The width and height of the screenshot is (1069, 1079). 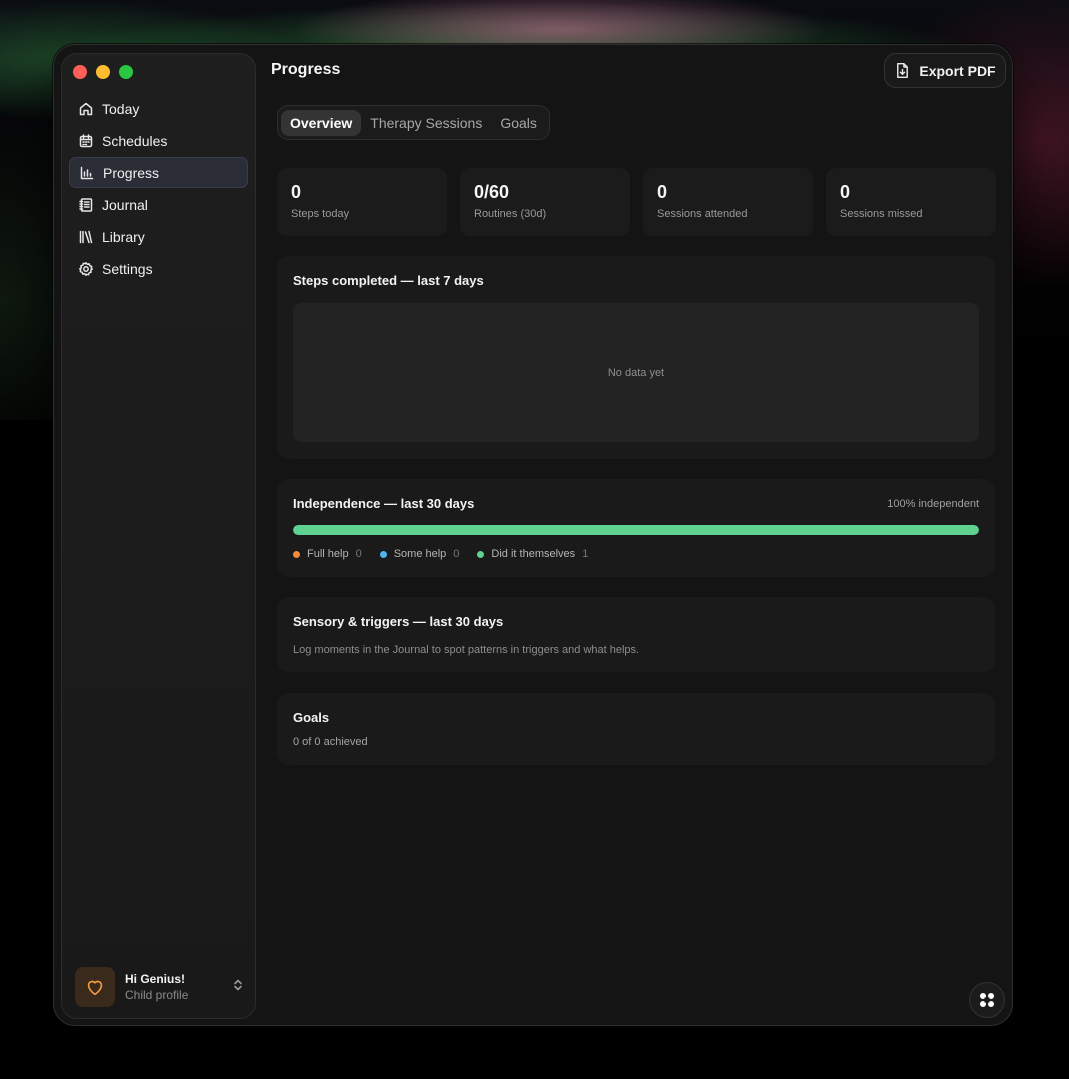 What do you see at coordinates (86, 140) in the screenshot?
I see `calendar-icon` at bounding box center [86, 140].